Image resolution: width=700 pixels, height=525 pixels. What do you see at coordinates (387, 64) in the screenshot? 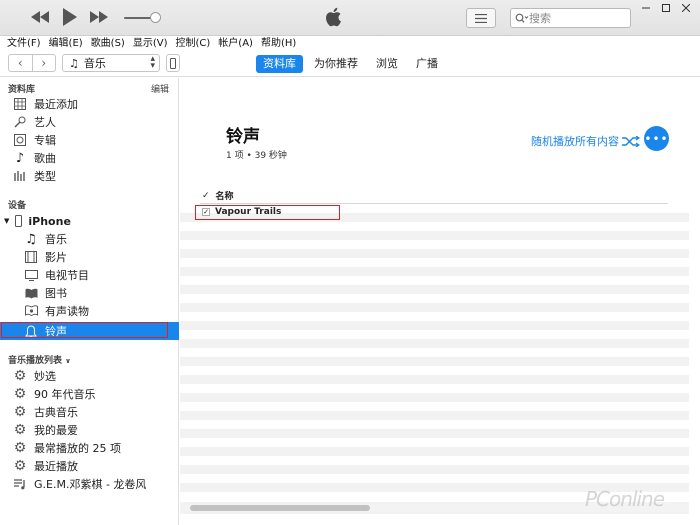
I see `tab-browse: 浏览` at bounding box center [387, 64].